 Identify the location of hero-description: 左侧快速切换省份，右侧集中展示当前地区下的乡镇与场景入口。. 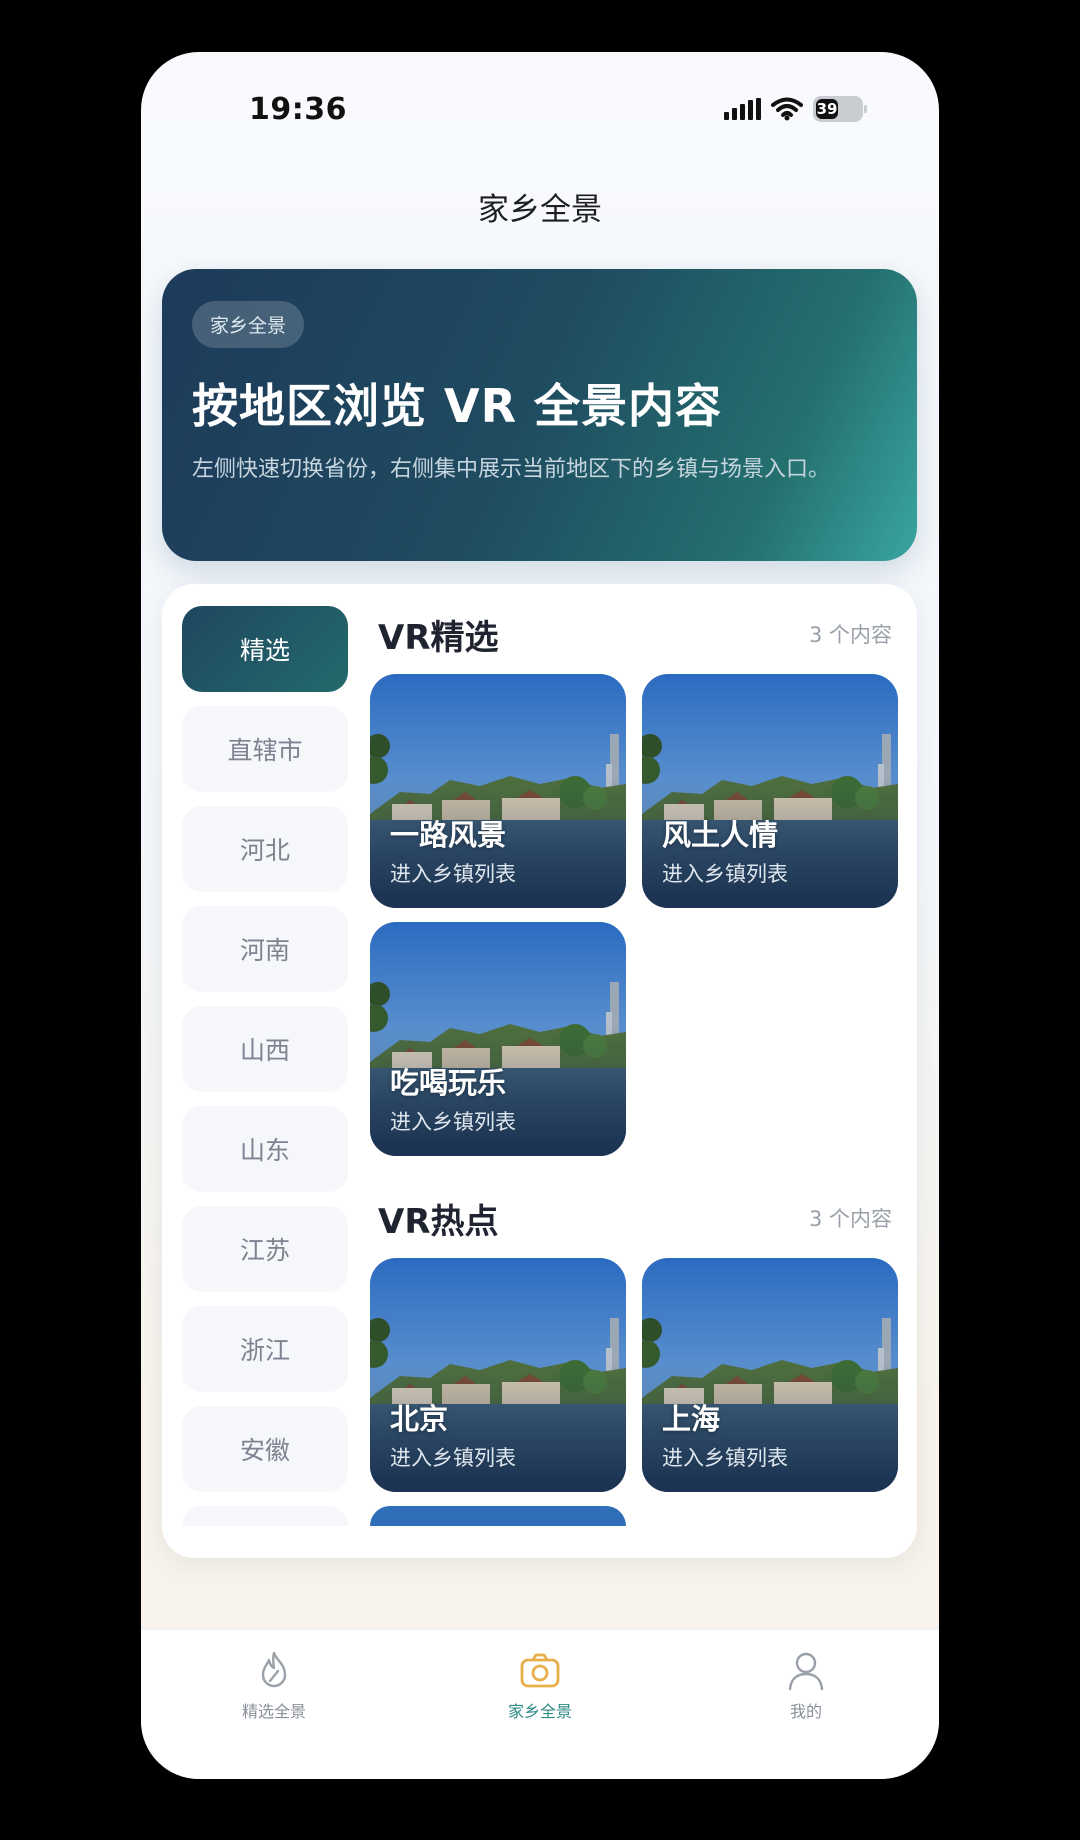
(511, 469).